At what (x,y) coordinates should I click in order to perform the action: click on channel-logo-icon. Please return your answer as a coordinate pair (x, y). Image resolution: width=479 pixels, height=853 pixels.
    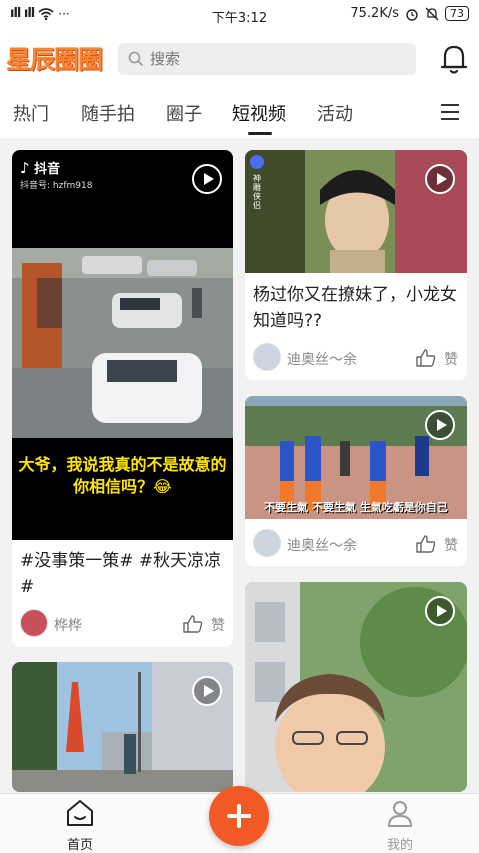
    Looking at the image, I should click on (257, 162).